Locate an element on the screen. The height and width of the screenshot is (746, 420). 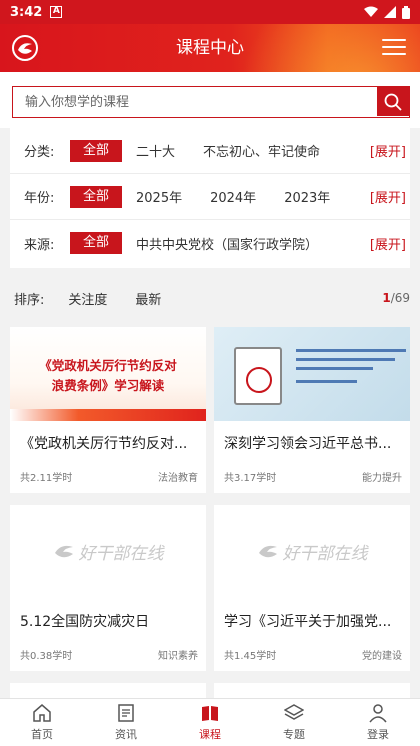
filter-option: 2023年 is located at coordinates (307, 196).